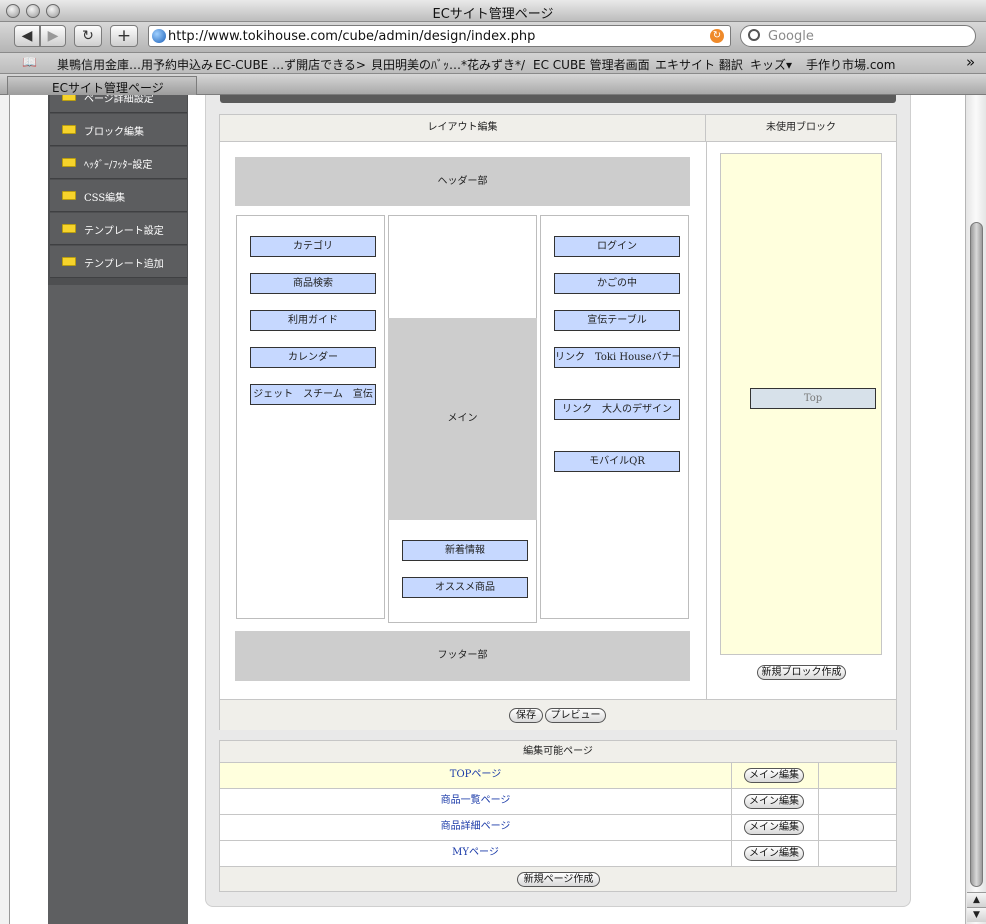 The width and height of the screenshot is (986, 924). I want to click on footer-zone: フッター部, so click(462, 656).